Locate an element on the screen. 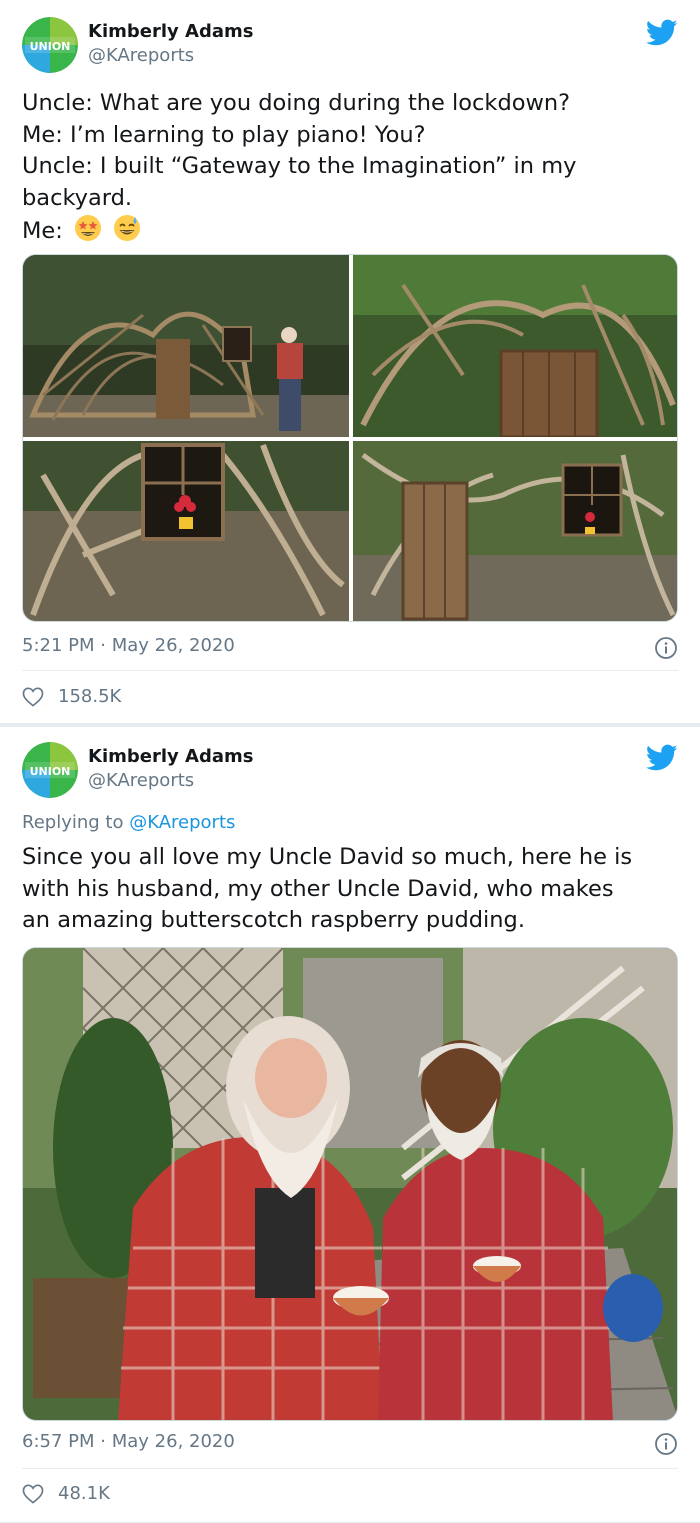  tweet-text-line: Me: I’m learning to play piano! You? is located at coordinates (224, 134).